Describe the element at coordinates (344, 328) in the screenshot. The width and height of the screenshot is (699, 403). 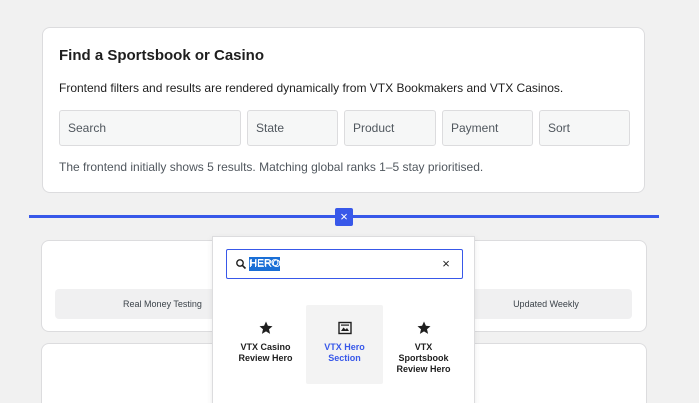
I see `cover-image-icon` at that location.